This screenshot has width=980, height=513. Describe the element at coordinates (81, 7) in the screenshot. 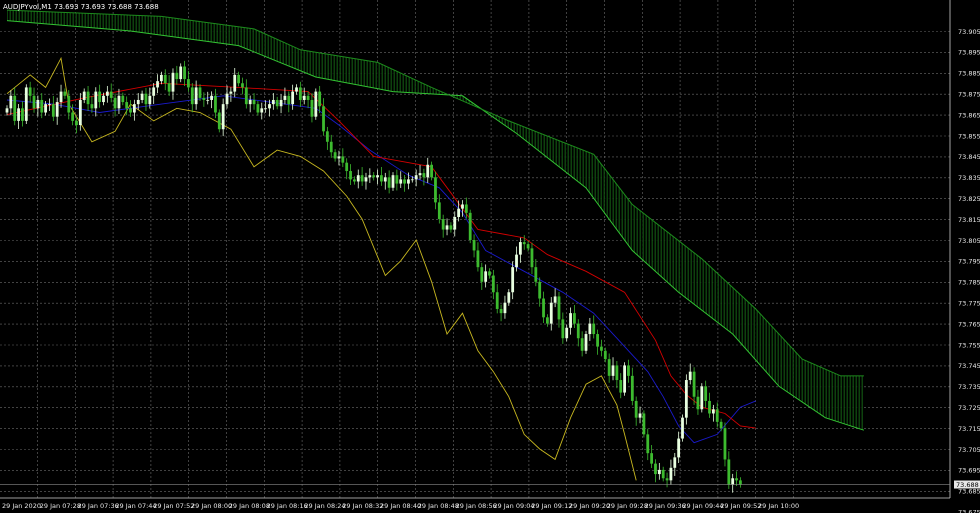

I see `symbol-info: AUDJPYvol,M1 73.693 73.693 73.688 73.688` at that location.